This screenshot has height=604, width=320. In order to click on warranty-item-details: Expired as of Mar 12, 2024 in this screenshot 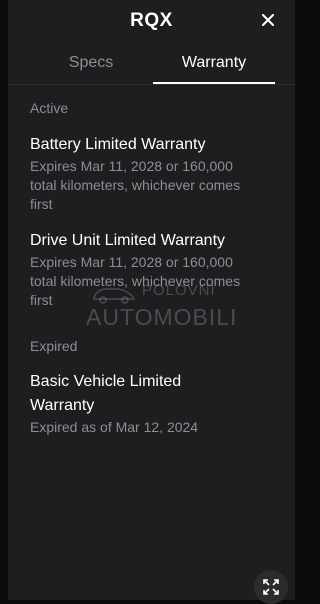, I will do `click(114, 427)`.